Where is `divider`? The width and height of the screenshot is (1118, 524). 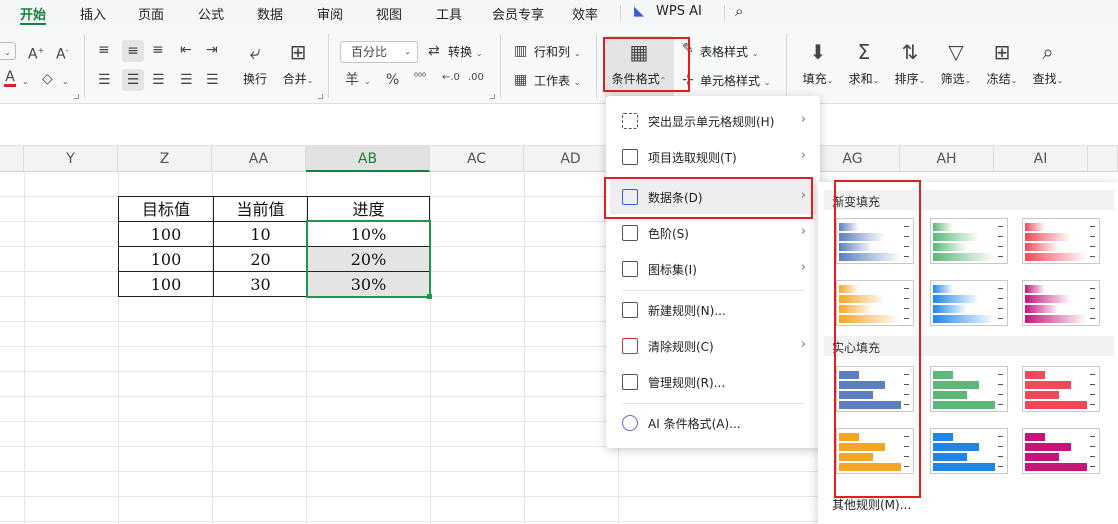
divider is located at coordinates (596, 66).